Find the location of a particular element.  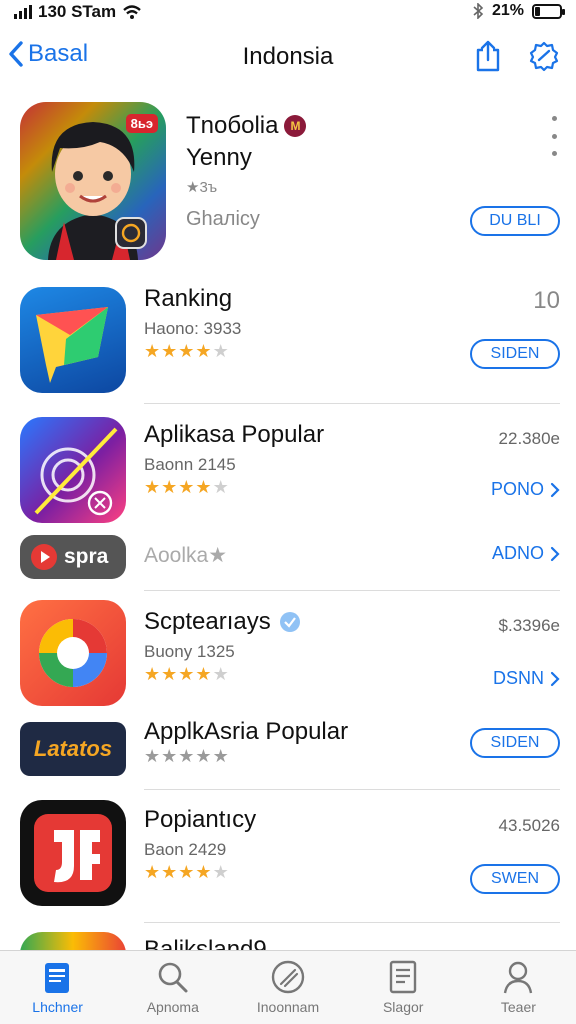

tab-profile: Teaer is located at coordinates (518, 987).